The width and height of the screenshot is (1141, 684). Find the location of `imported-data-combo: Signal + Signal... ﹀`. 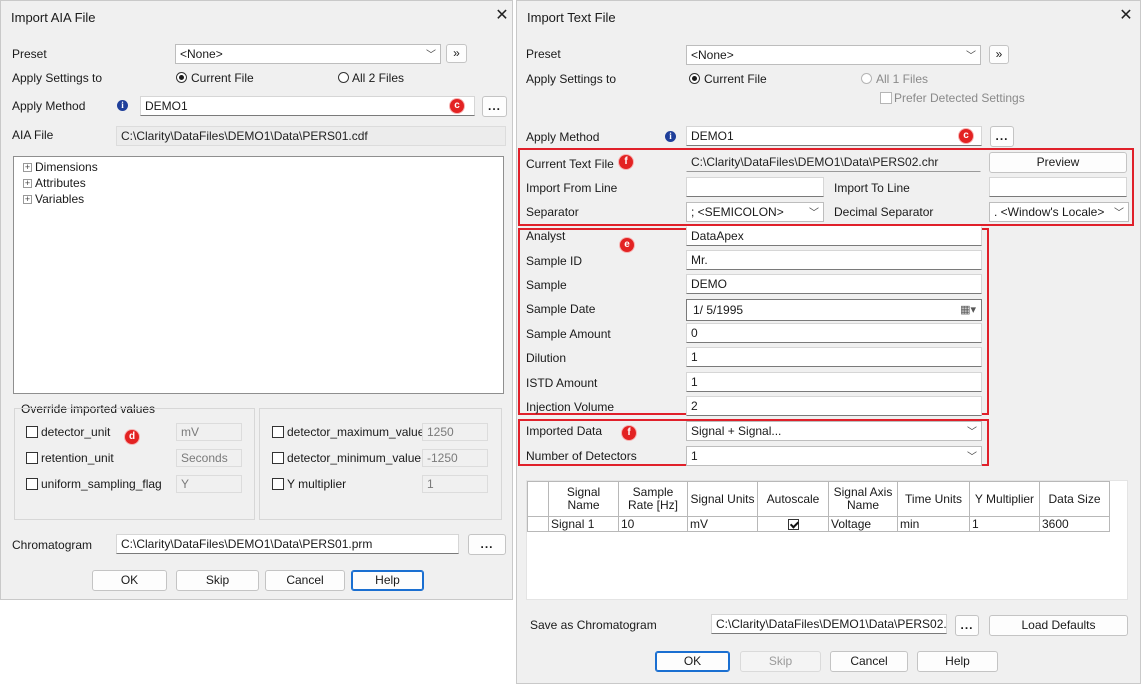

imported-data-combo: Signal + Signal... ﹀ is located at coordinates (834, 431).